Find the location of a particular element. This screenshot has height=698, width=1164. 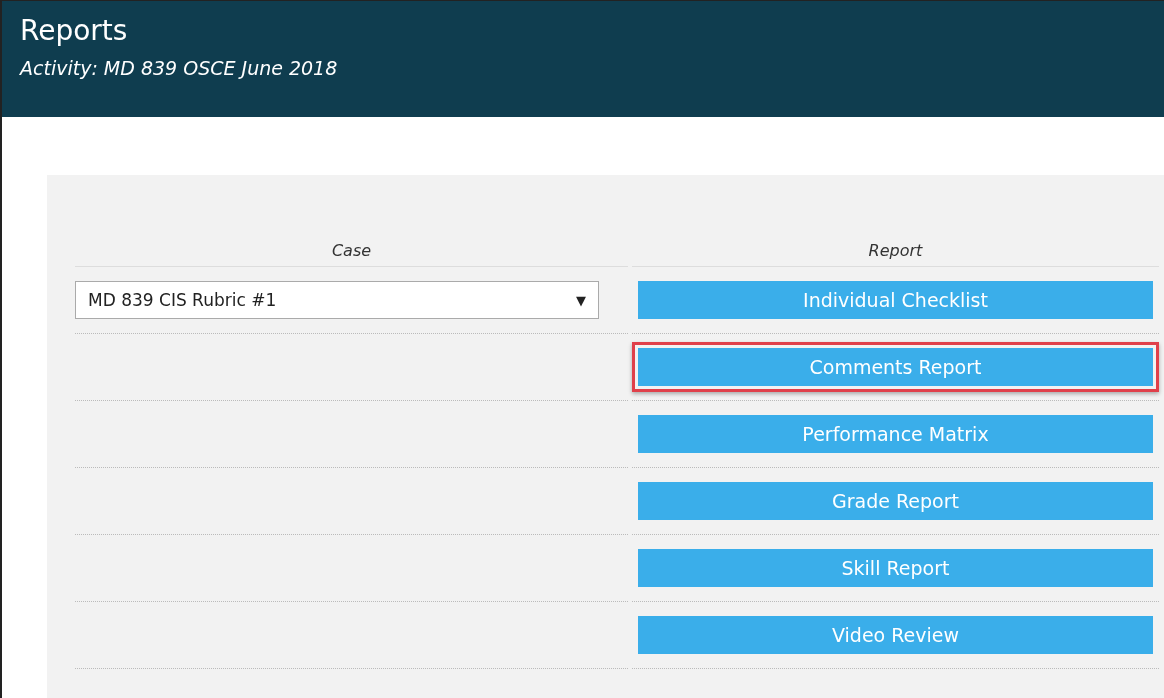

report-button: Performance Matrix is located at coordinates (895, 434).